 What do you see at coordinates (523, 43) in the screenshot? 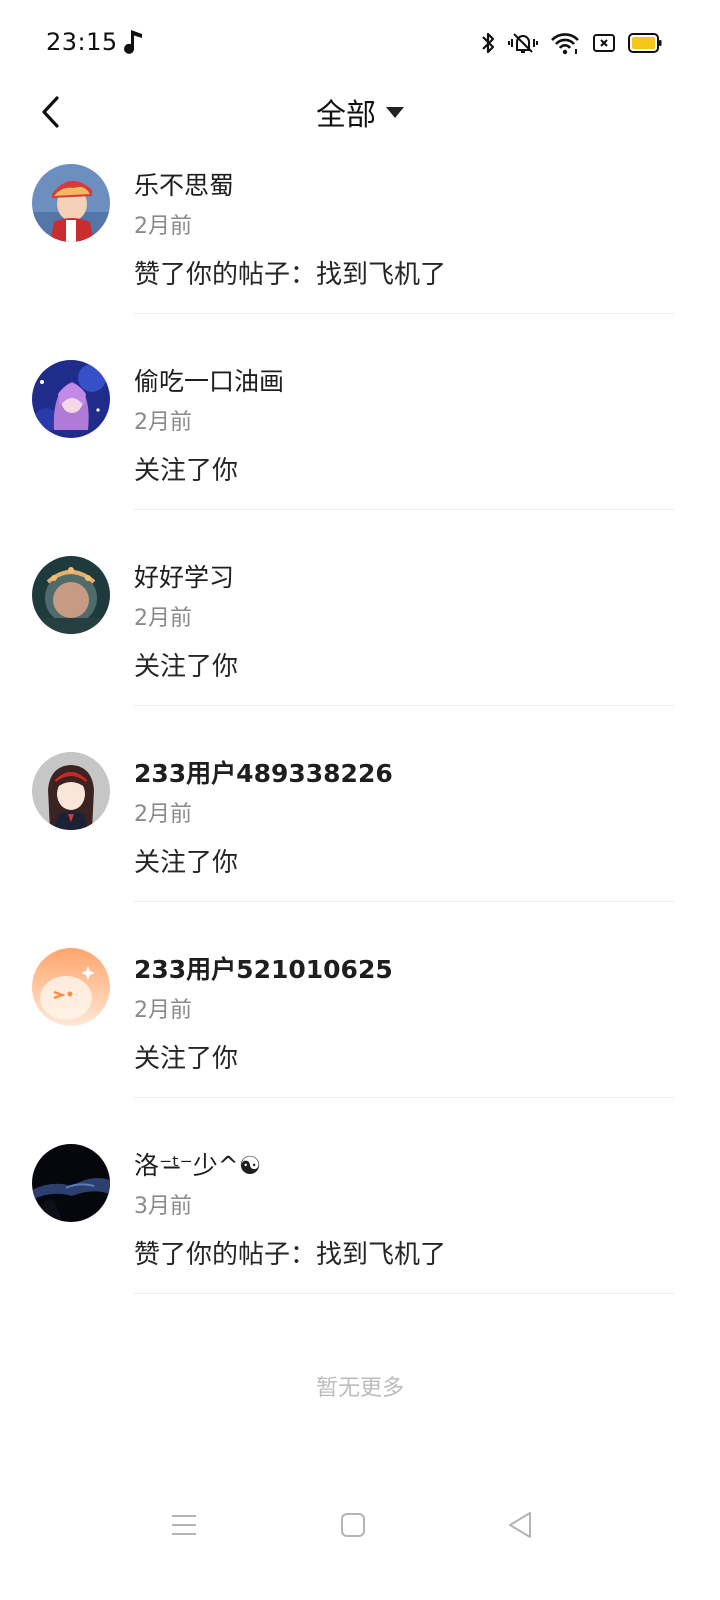
I see `vibrate-icon` at bounding box center [523, 43].